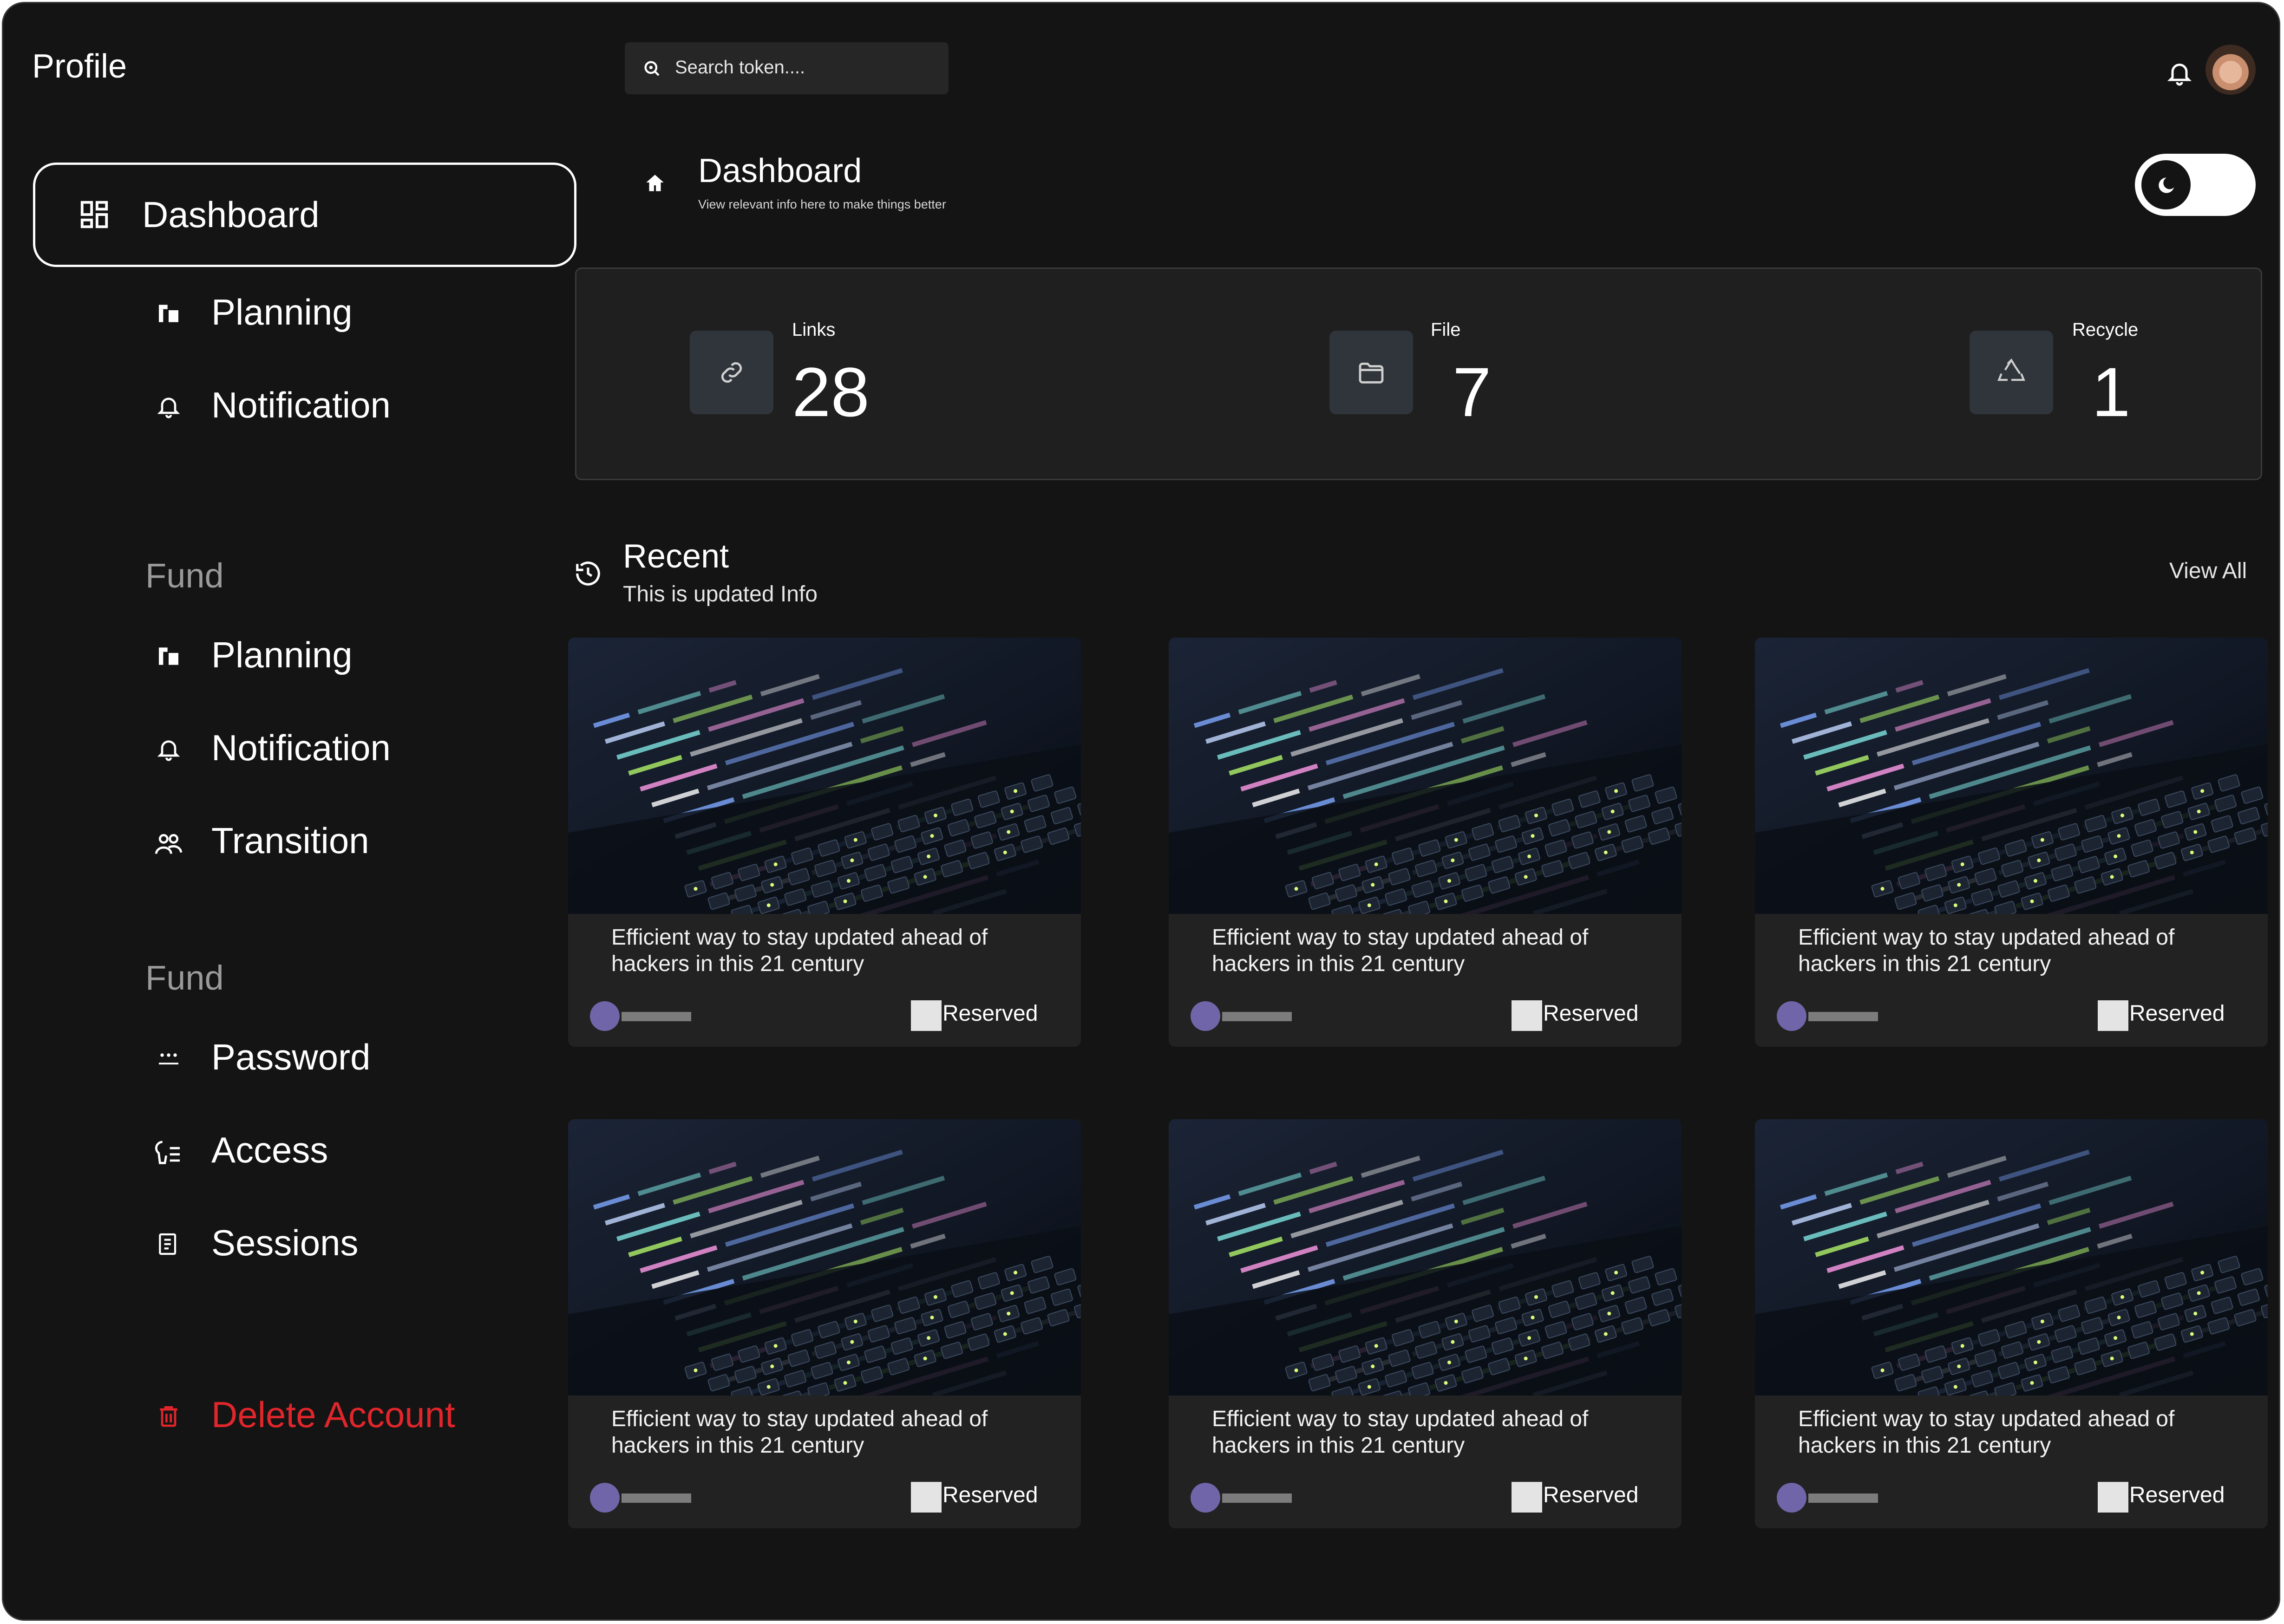 Image resolution: width=2284 pixels, height=1624 pixels. Describe the element at coordinates (168, 1059) in the screenshot. I see `password-icon` at that location.